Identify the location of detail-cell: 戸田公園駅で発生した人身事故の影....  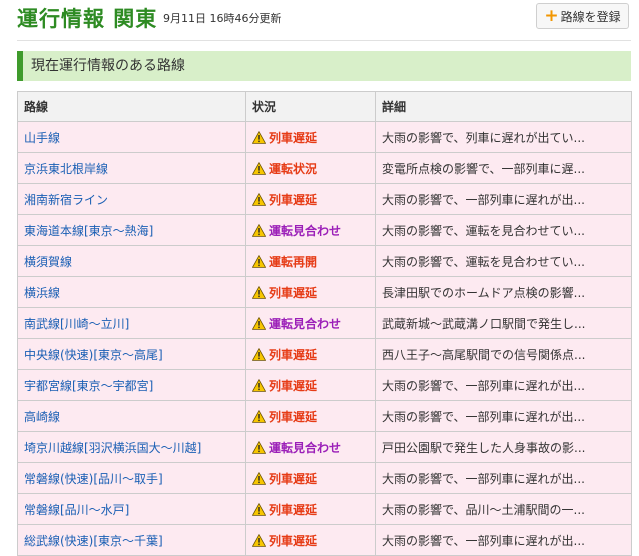
(503, 447).